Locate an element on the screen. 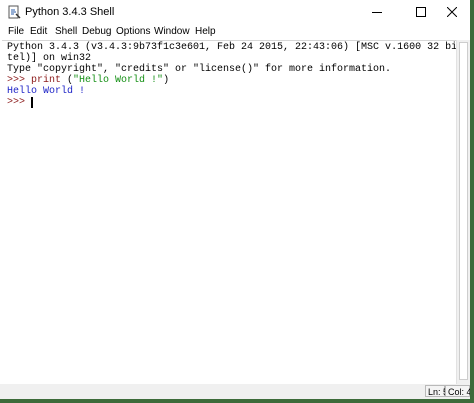 This screenshot has width=474, height=403. maximize-icon is located at coordinates (421, 12).